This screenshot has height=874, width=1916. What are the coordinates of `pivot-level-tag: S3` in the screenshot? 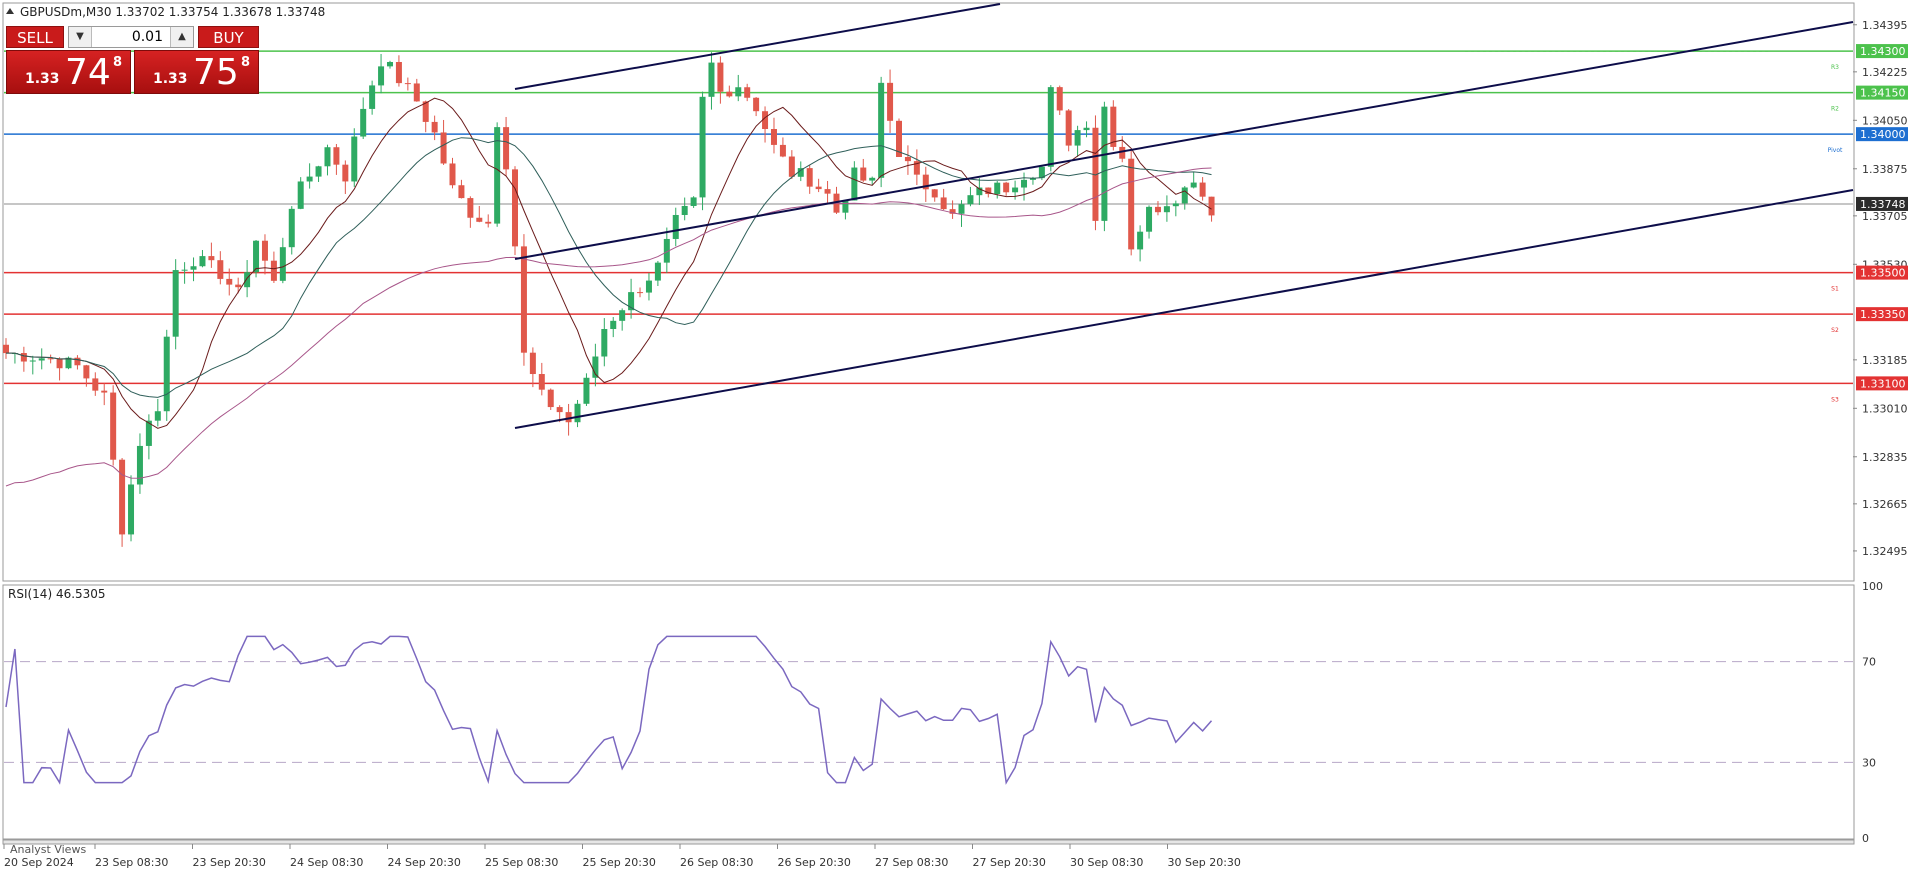 It's located at (1835, 399).